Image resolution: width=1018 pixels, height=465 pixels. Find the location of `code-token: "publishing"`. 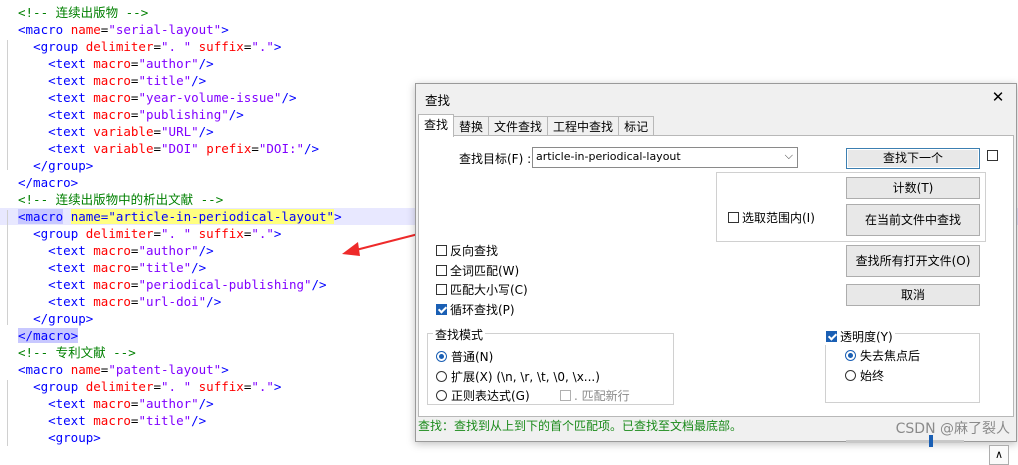

code-token: "publishing" is located at coordinates (183, 114).